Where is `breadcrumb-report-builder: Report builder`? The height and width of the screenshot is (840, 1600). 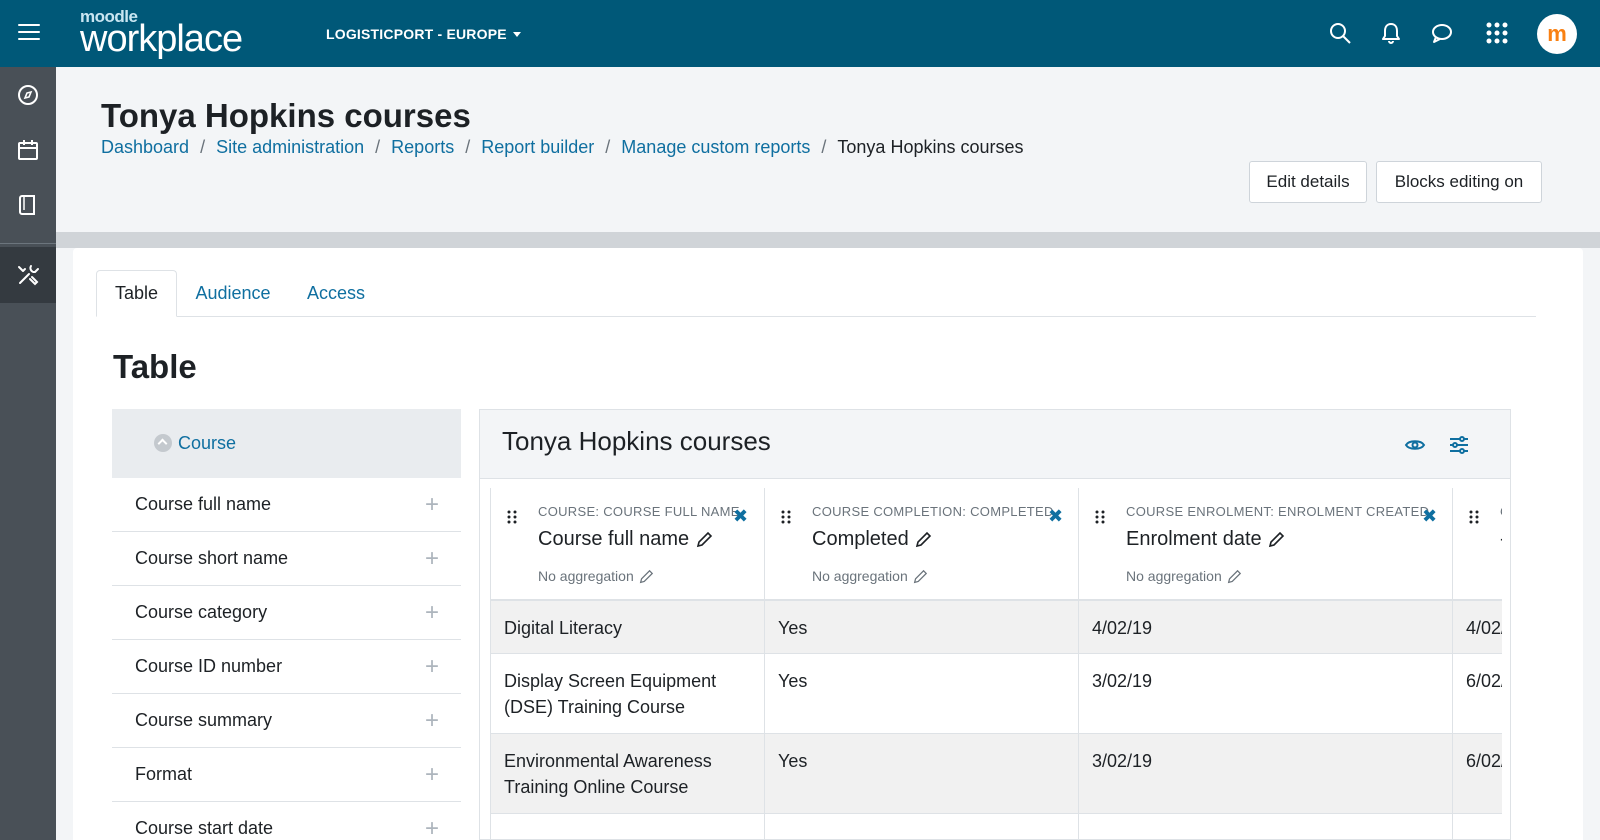 breadcrumb-report-builder: Report builder is located at coordinates (537, 147).